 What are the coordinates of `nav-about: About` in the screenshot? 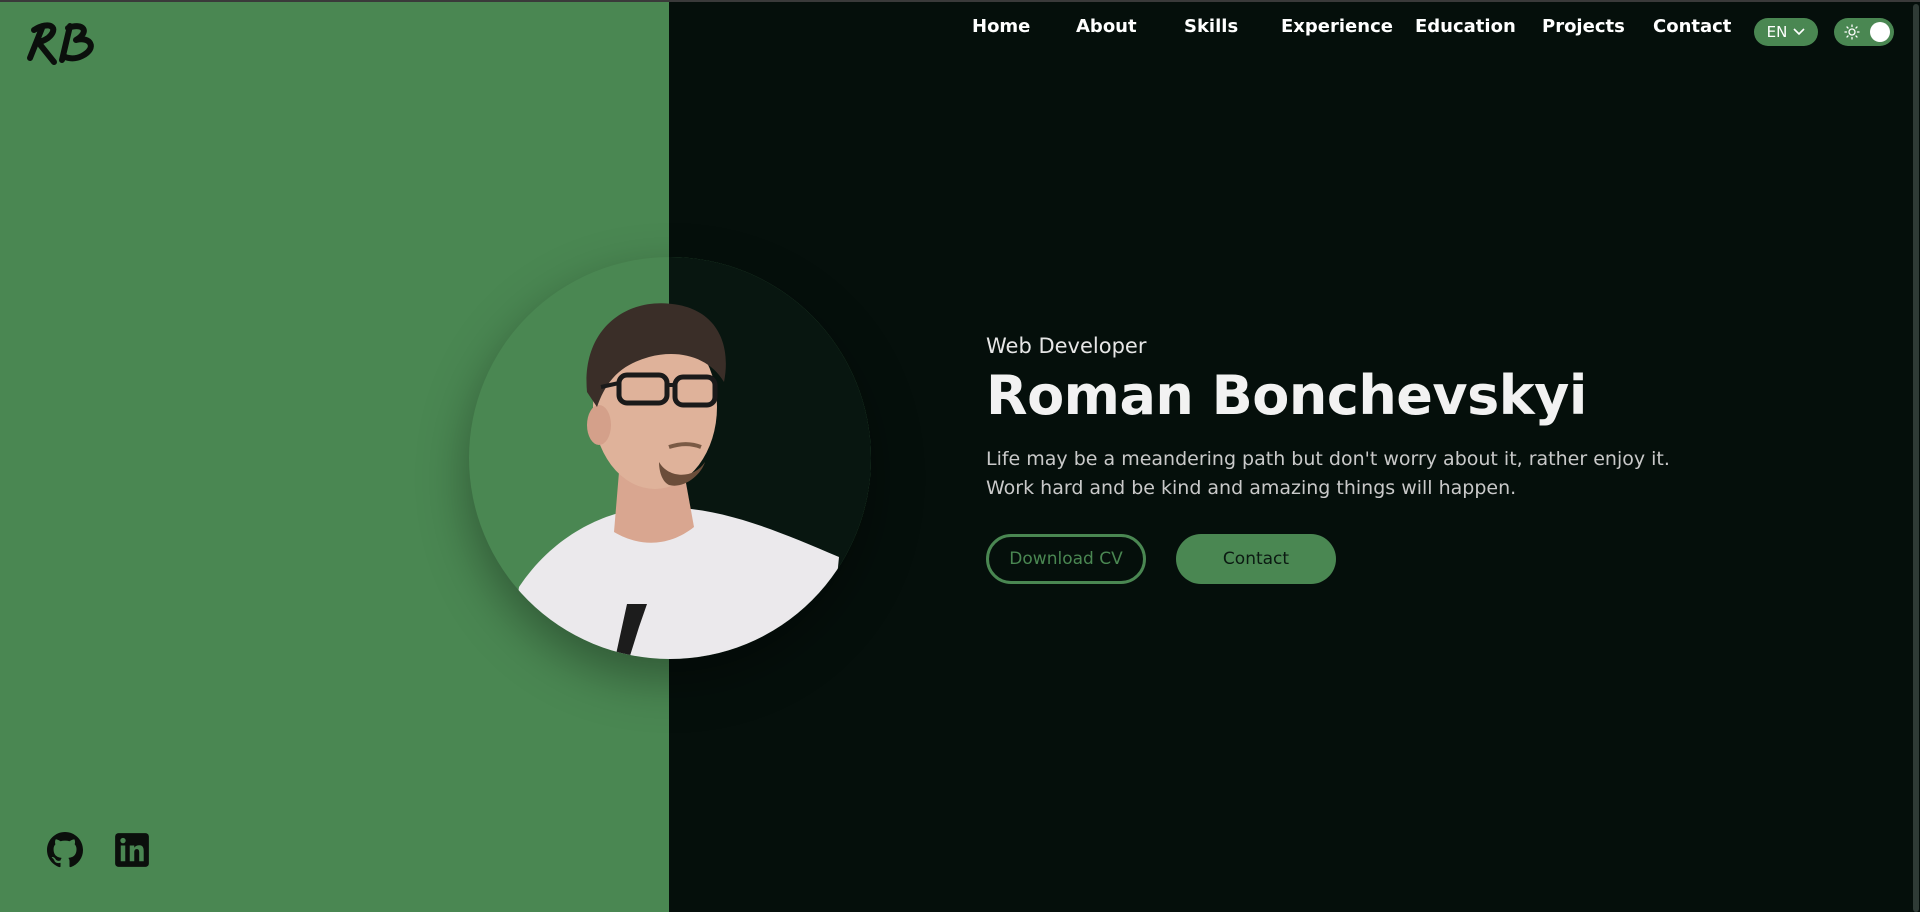 It's located at (1106, 26).